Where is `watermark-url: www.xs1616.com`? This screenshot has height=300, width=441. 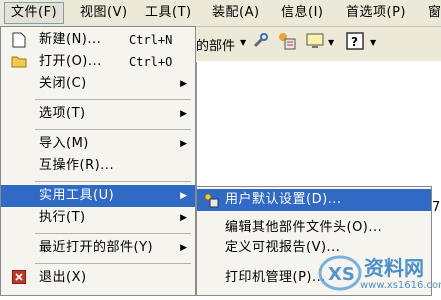
watermark-url: www.xs1616.com is located at coordinates (400, 285).